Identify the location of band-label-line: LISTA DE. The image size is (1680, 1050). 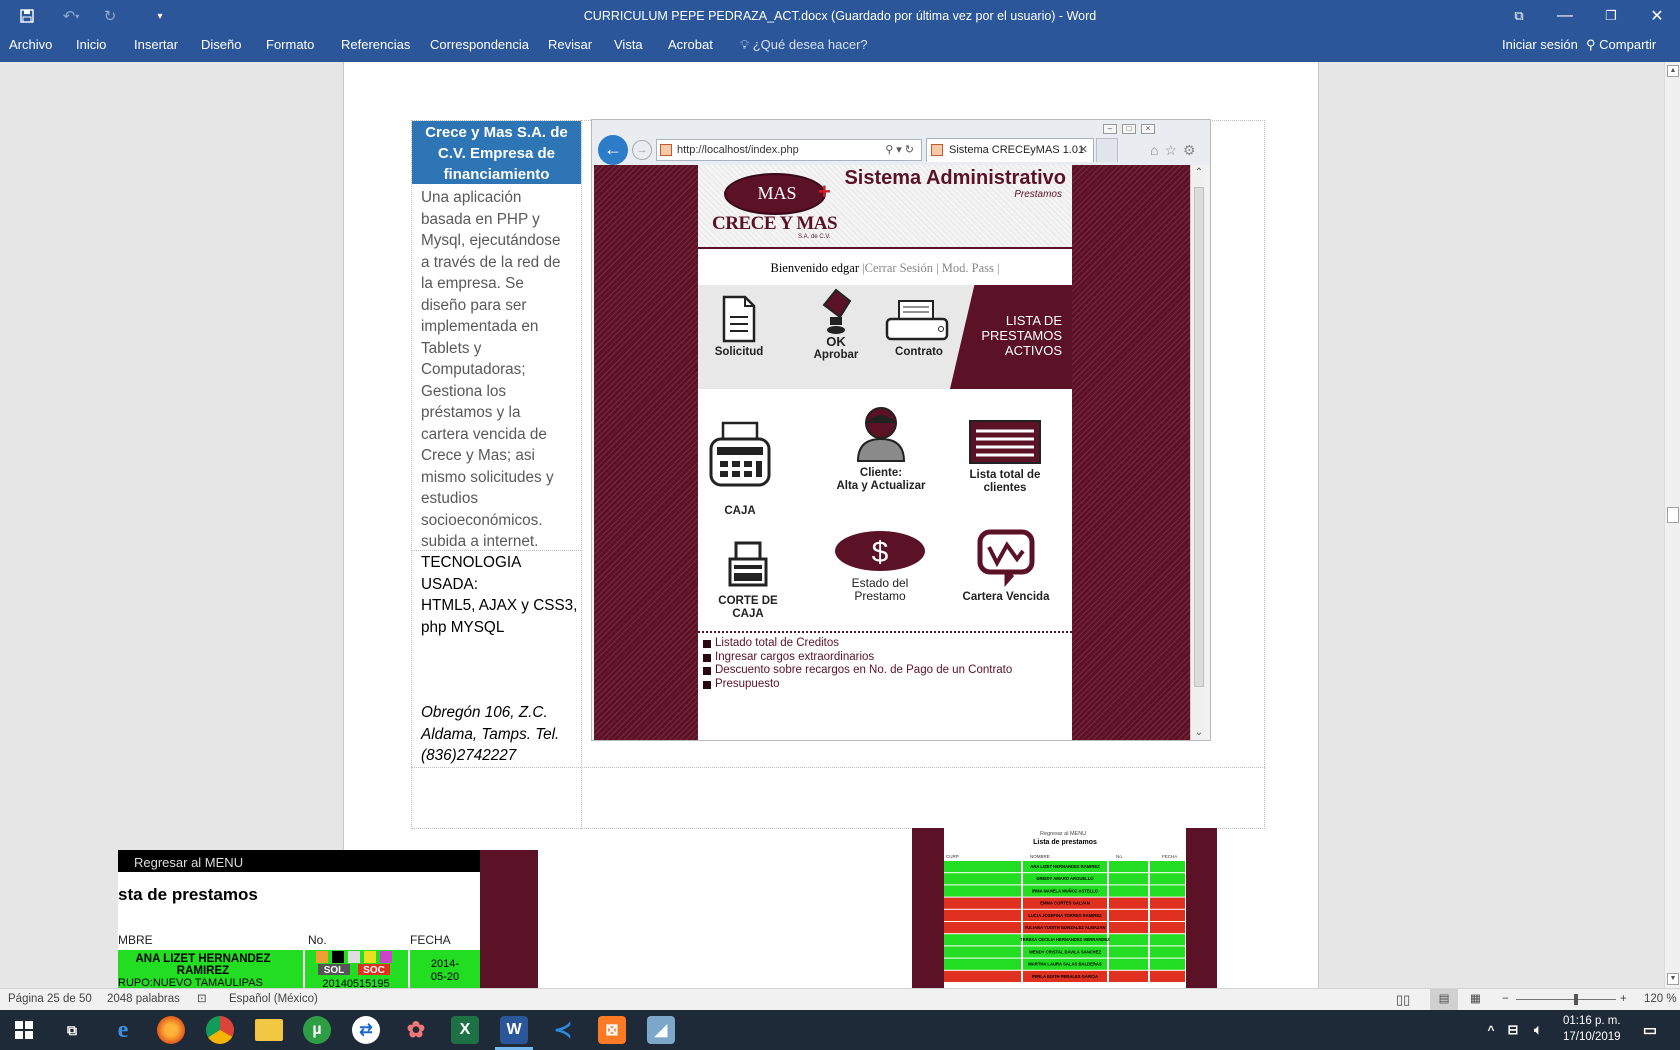
(1033, 320).